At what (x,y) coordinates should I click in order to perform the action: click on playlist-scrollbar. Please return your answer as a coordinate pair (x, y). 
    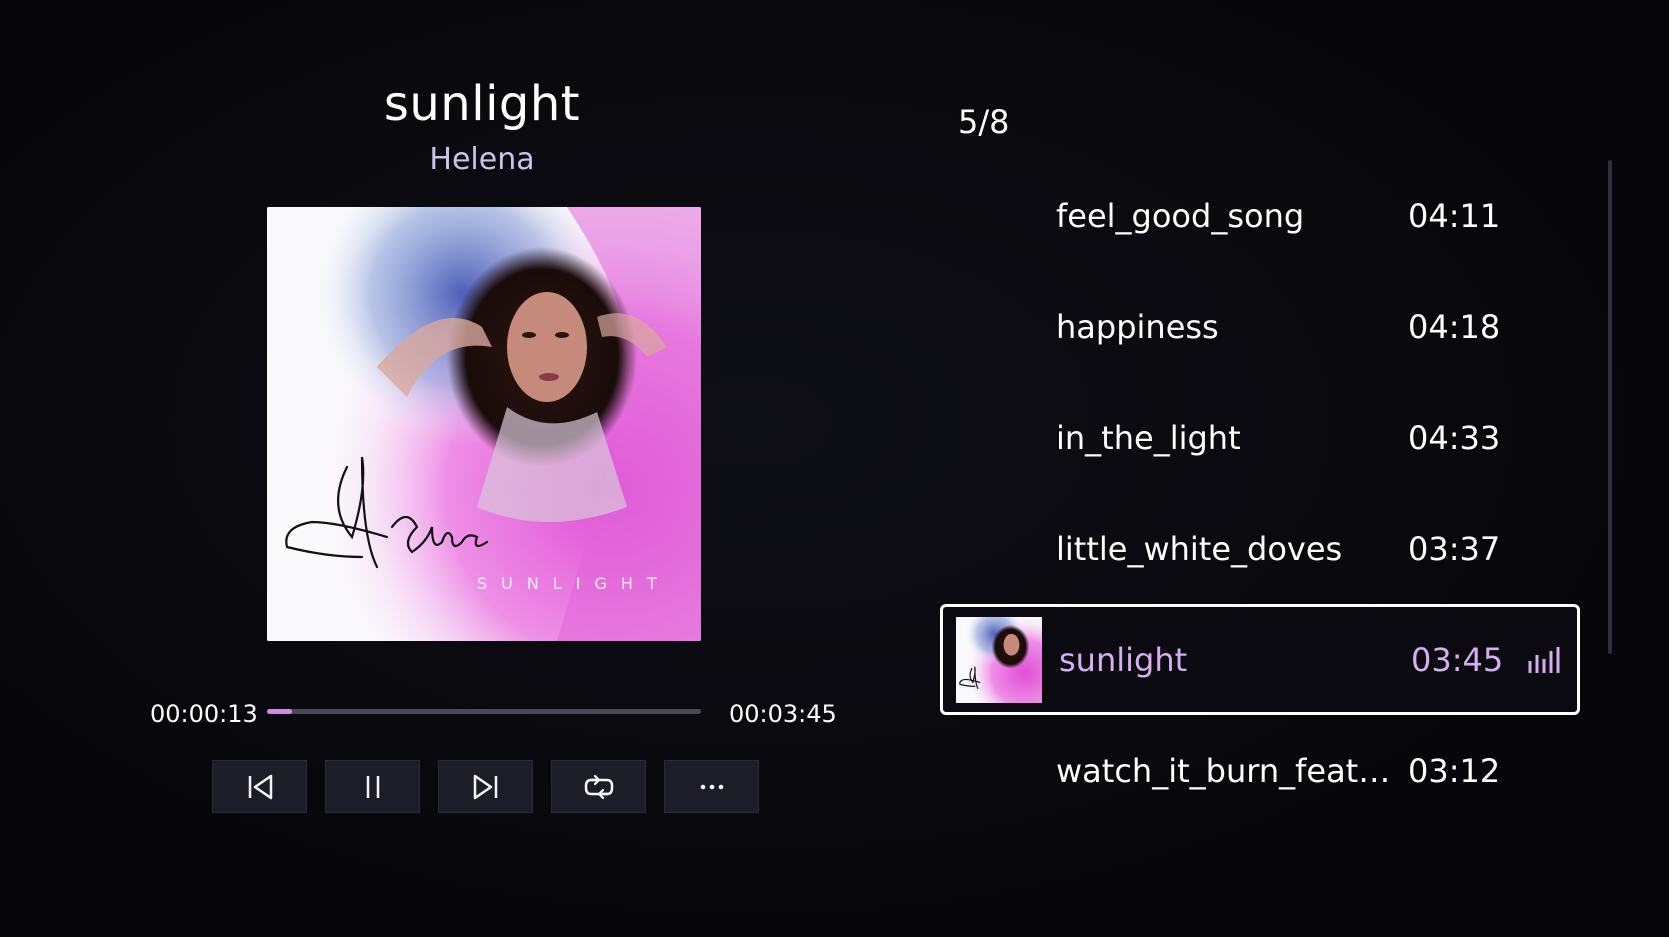
    Looking at the image, I should click on (1610, 407).